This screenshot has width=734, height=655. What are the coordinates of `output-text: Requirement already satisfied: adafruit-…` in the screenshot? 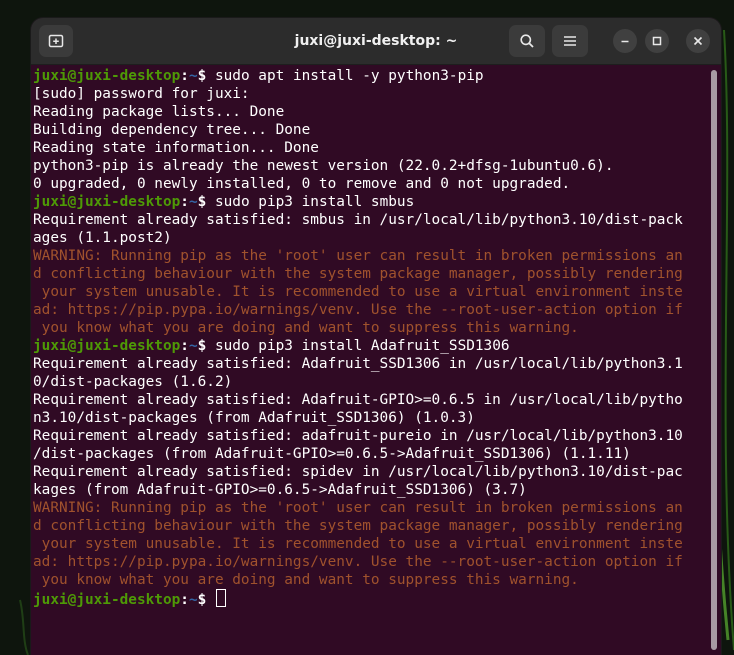 It's located at (358, 436).